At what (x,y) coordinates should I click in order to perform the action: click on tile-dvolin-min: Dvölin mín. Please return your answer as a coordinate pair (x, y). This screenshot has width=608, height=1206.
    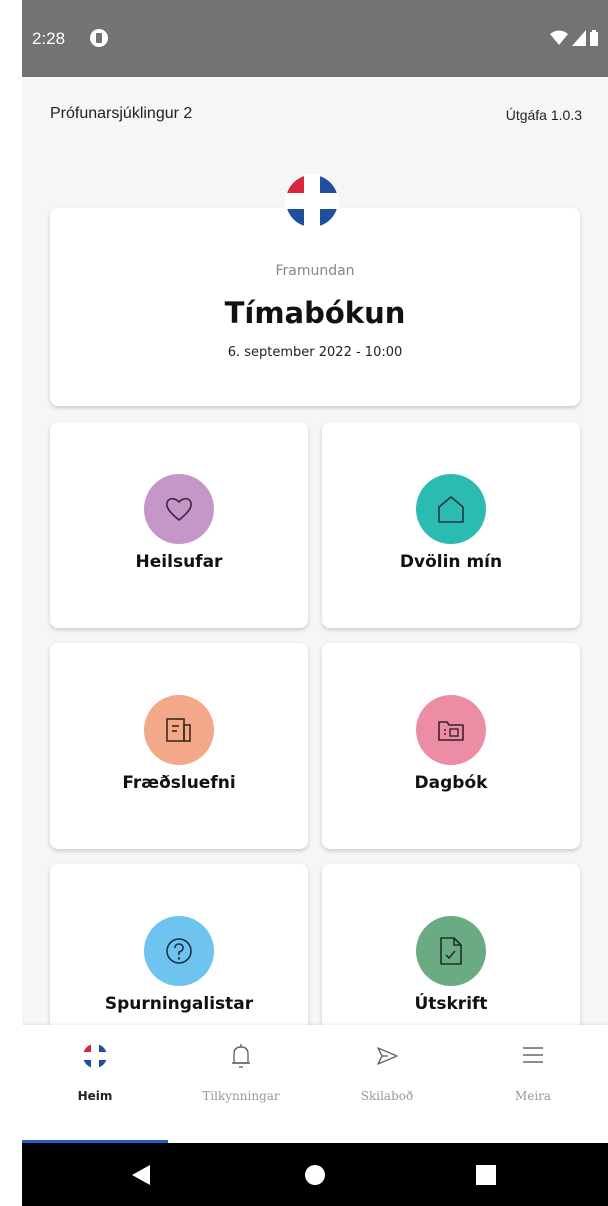
    Looking at the image, I should click on (451, 525).